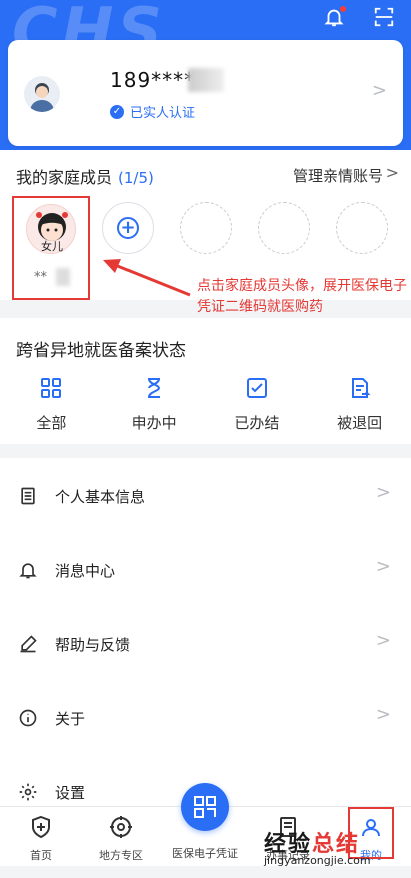 The height and width of the screenshot is (878, 411). Describe the element at coordinates (147, 278) in the screenshot. I see `annotation-arrow-icon` at that location.